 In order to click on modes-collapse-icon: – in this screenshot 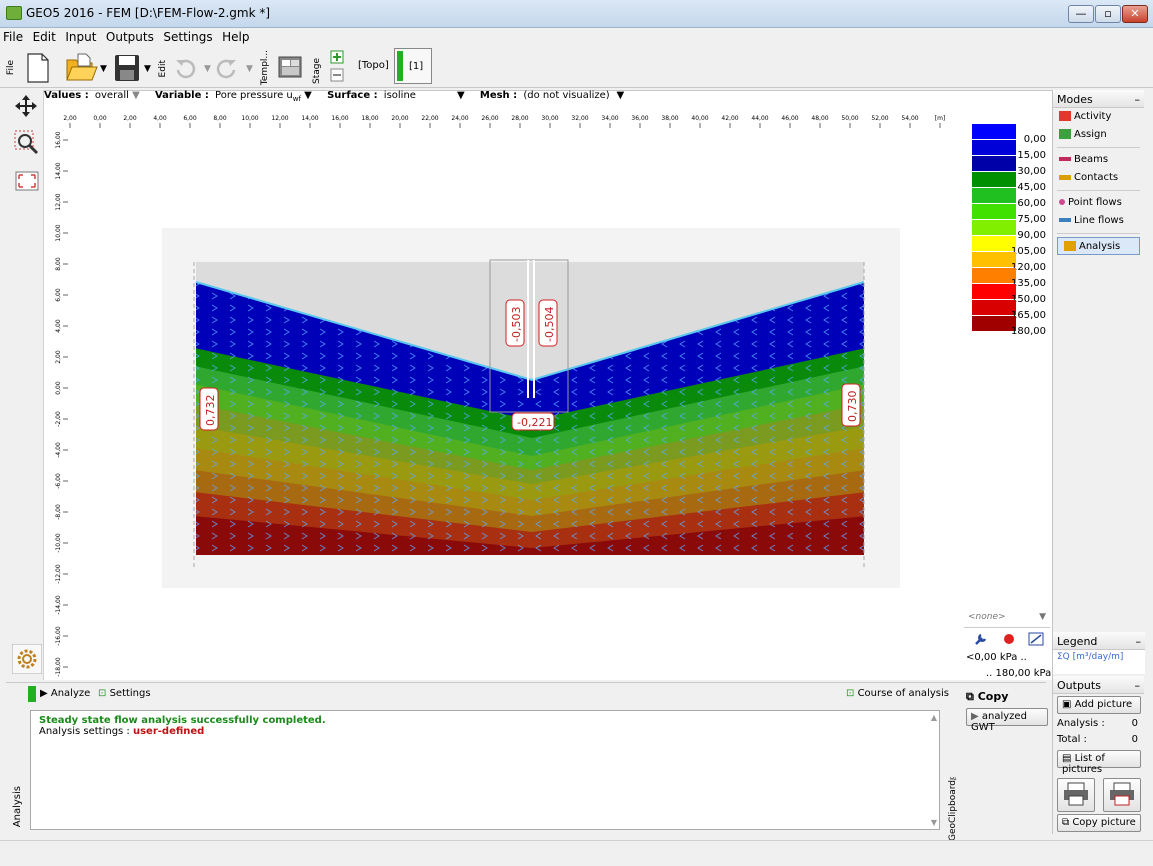, I will do `click(1138, 99)`.